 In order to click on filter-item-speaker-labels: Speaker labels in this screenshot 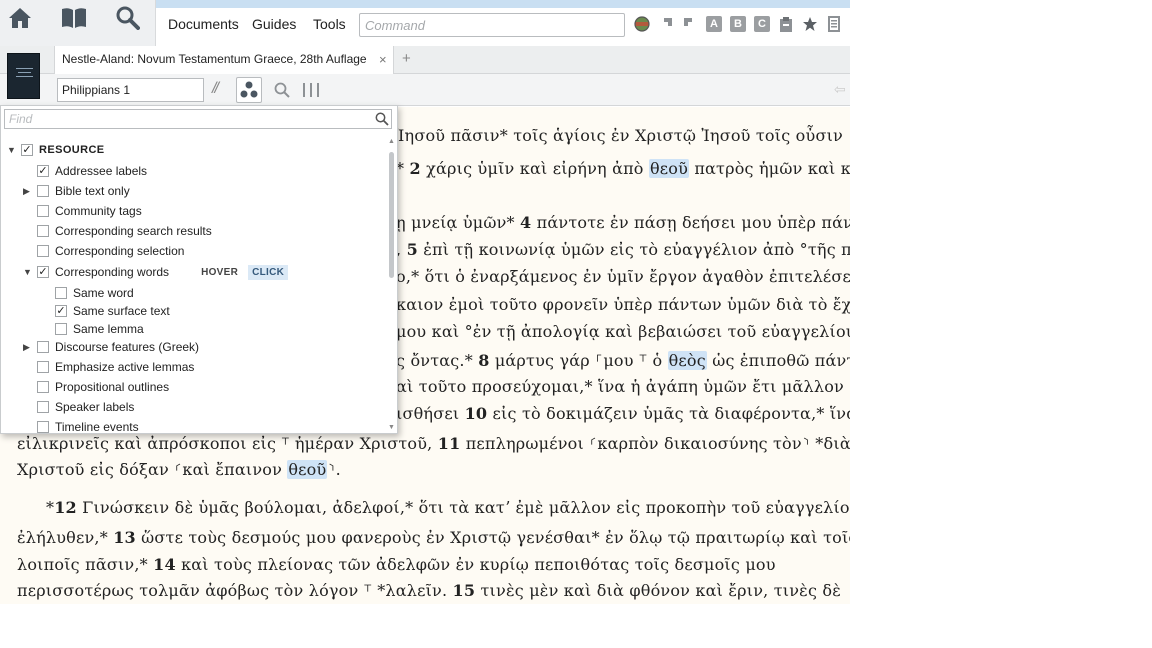, I will do `click(78, 407)`.